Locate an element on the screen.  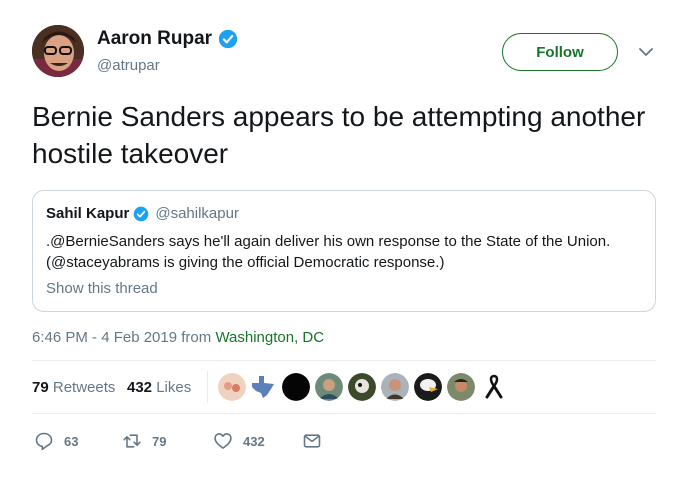
retweet-count: 79 is located at coordinates (159, 441).